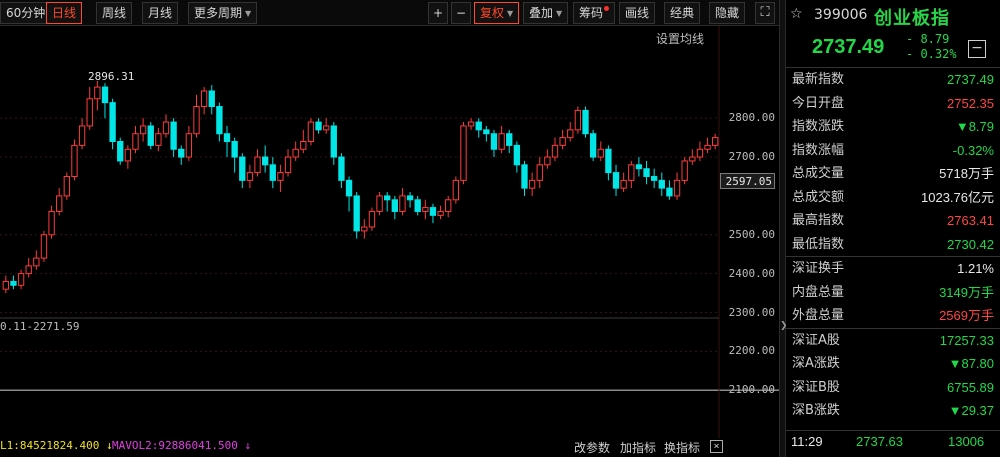 The image size is (1000, 457). Describe the element at coordinates (727, 13) in the screenshot. I see `hide-button: 隐藏` at that location.